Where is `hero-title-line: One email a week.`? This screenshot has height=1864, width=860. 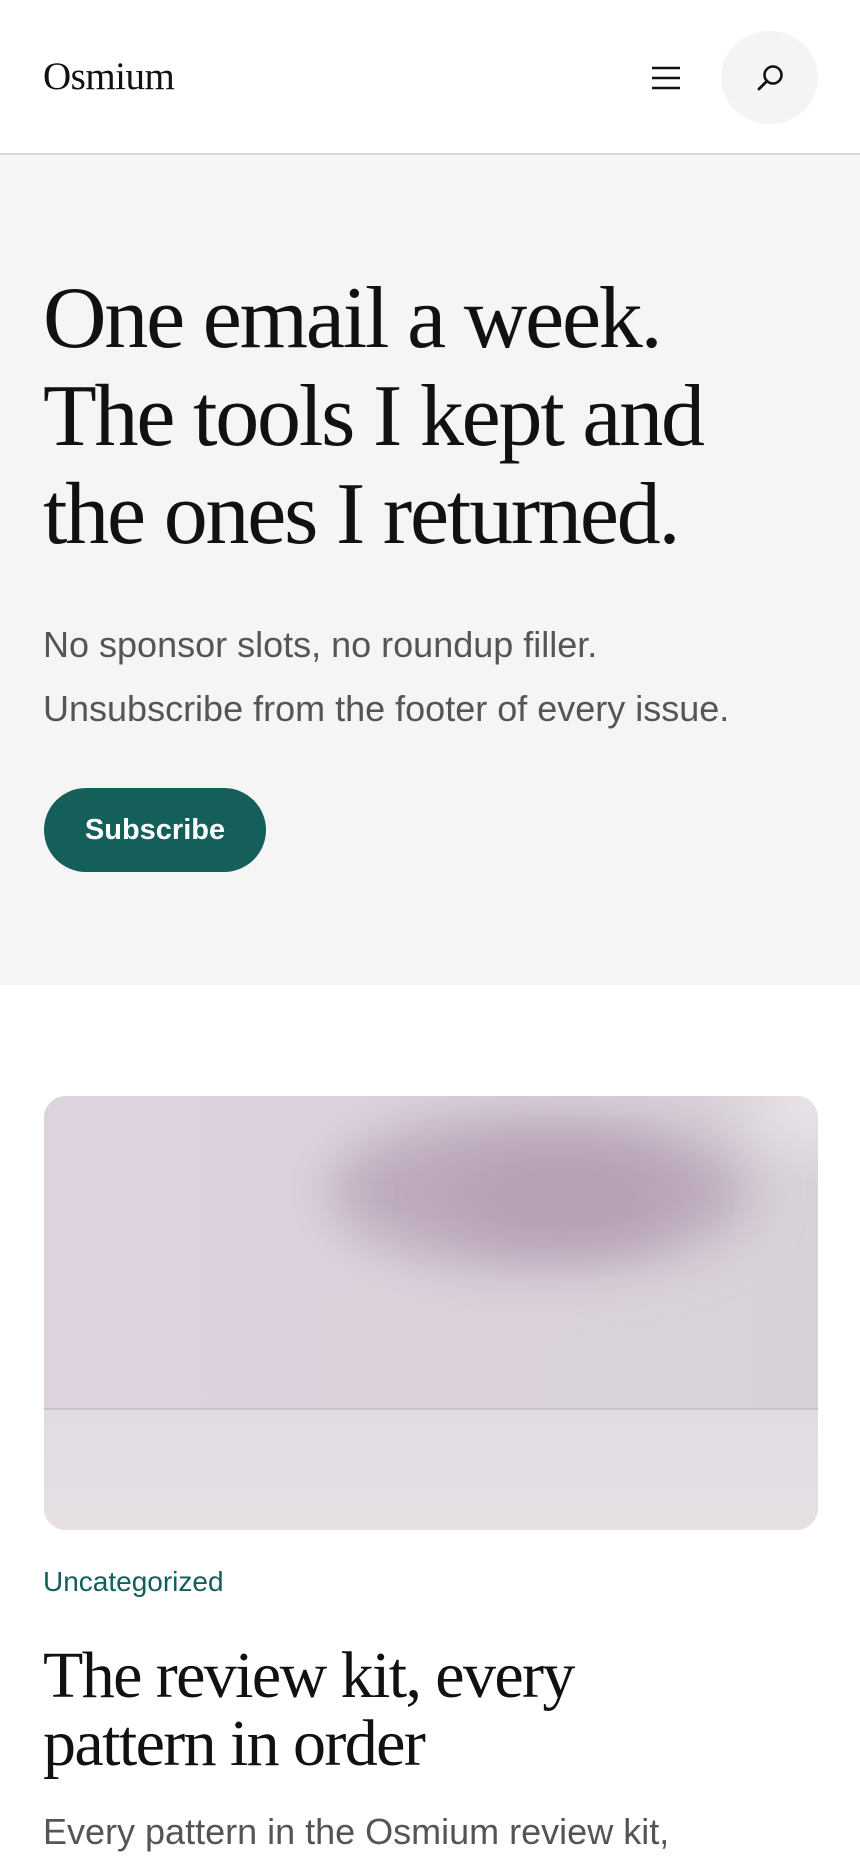
hero-title-line: One email a week. is located at coordinates (353, 318).